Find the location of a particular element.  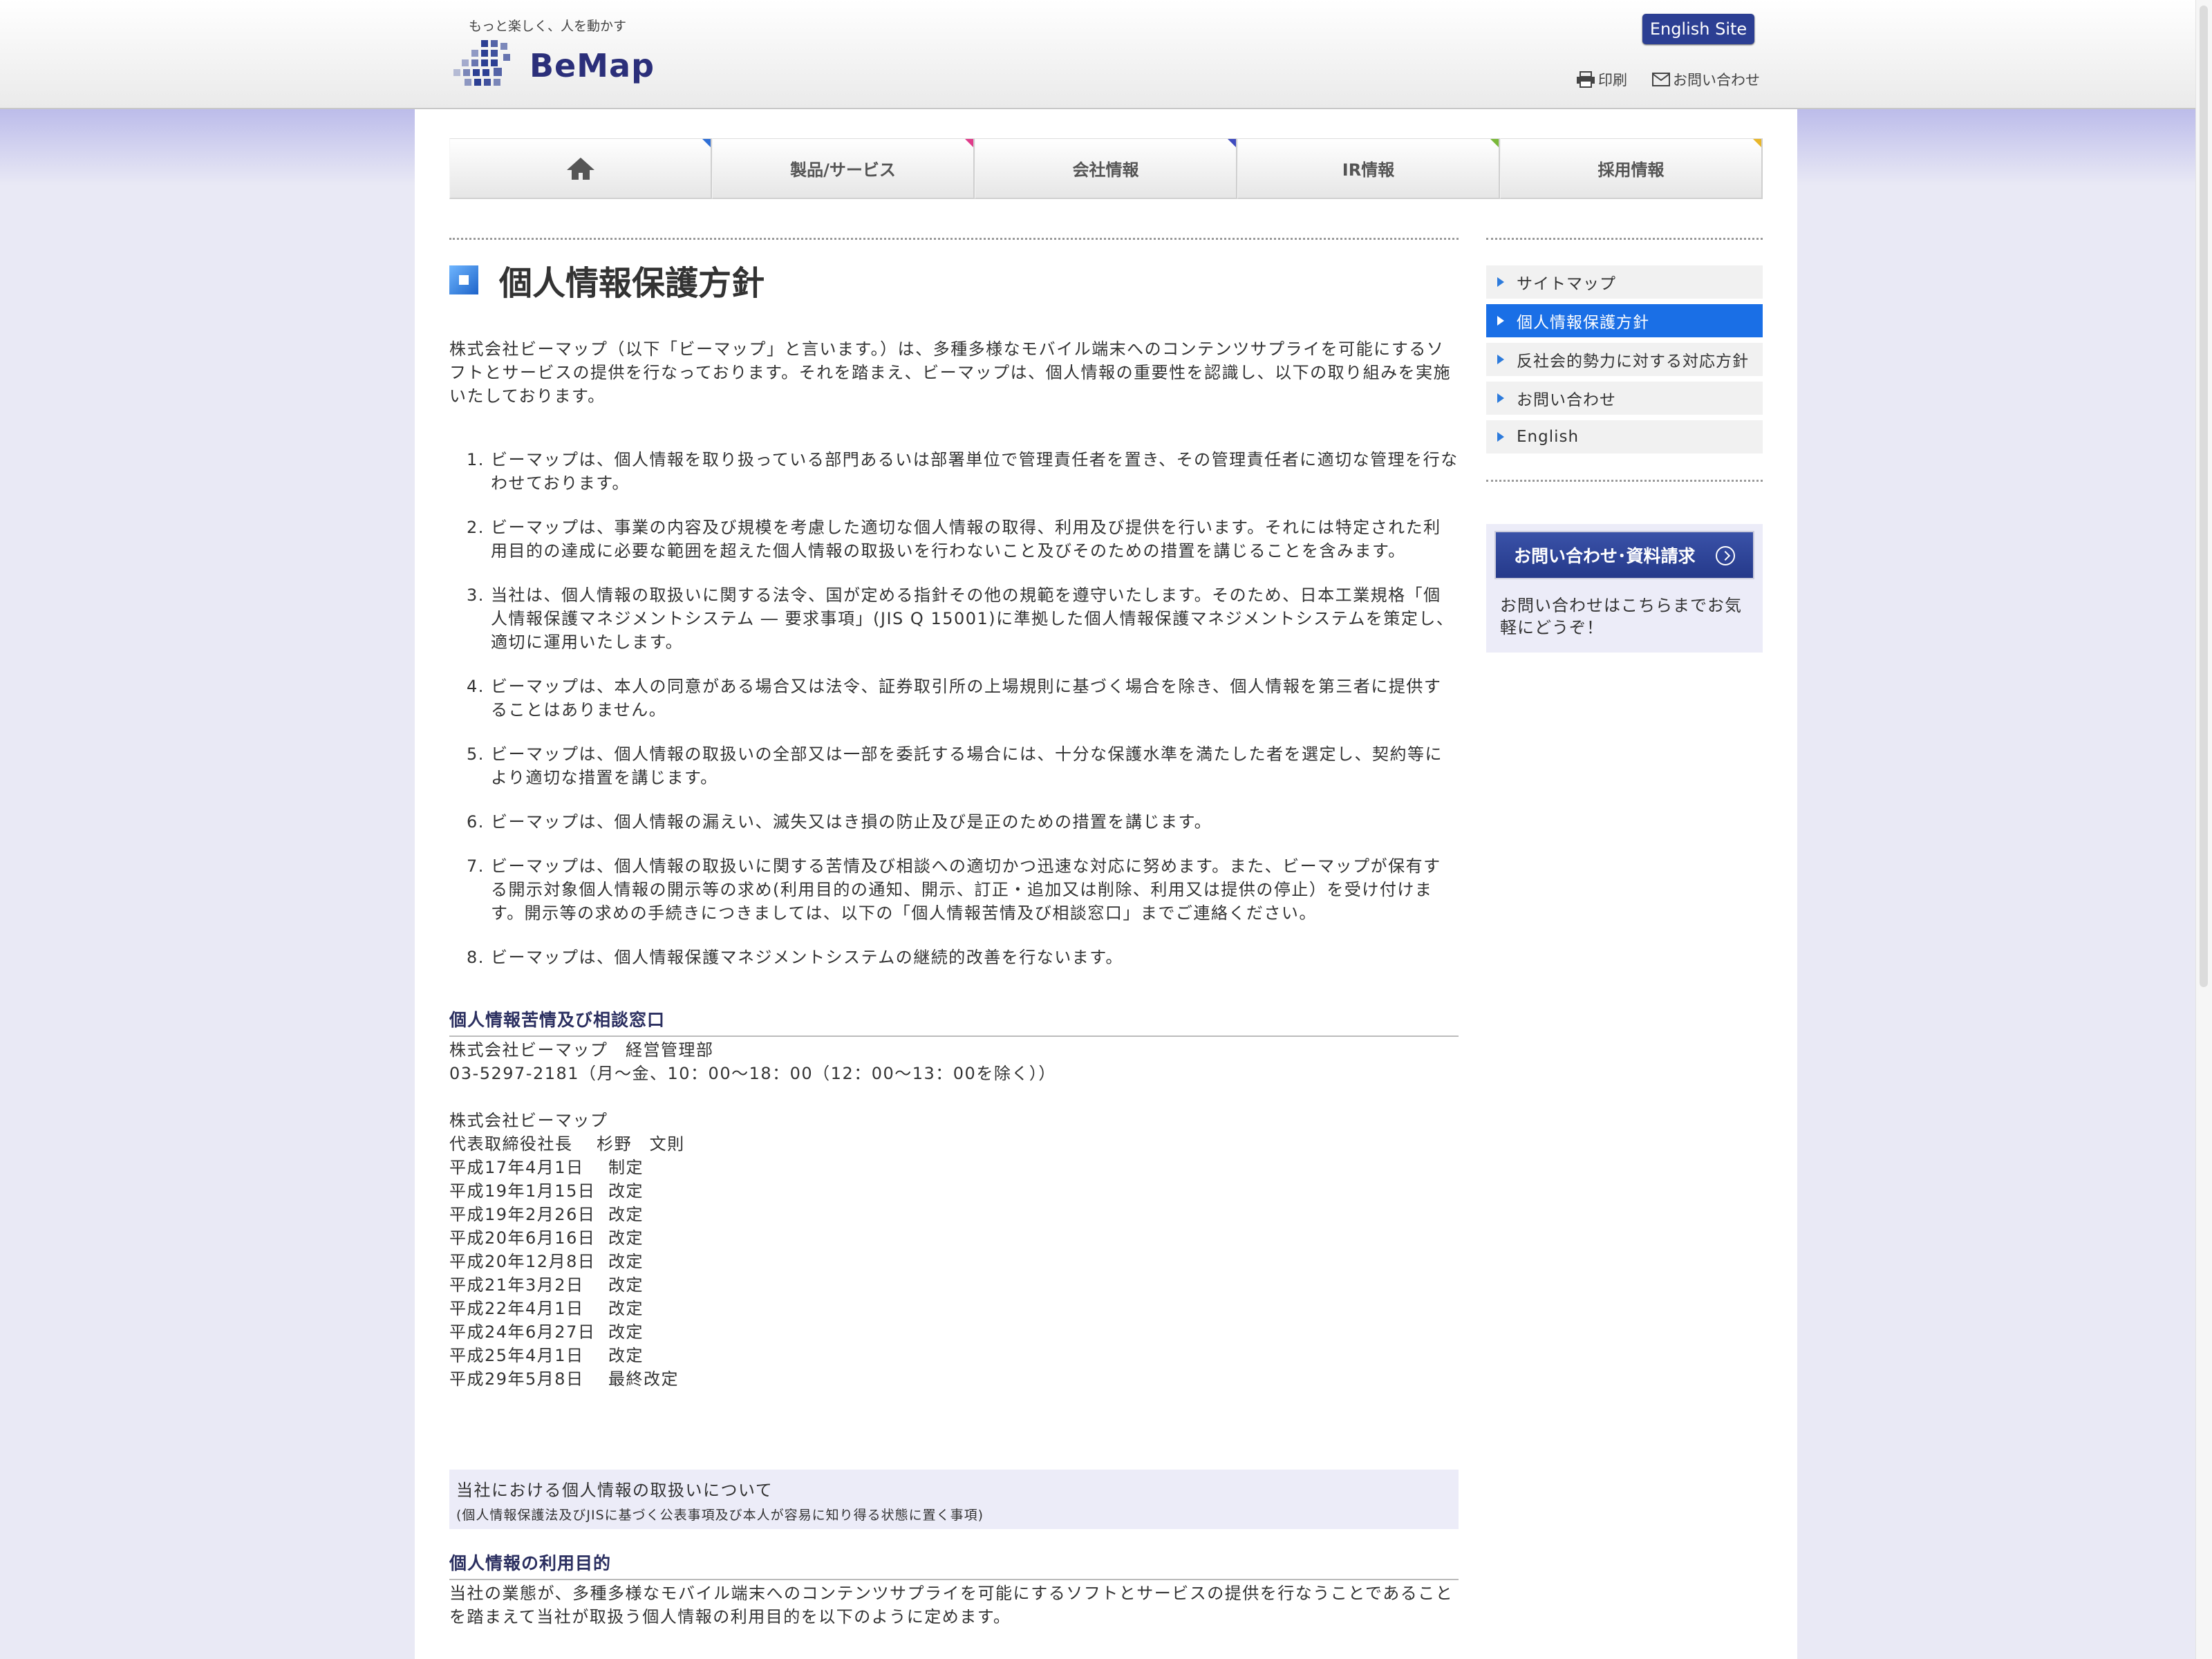

sidebar-item-english: English is located at coordinates (1624, 436).